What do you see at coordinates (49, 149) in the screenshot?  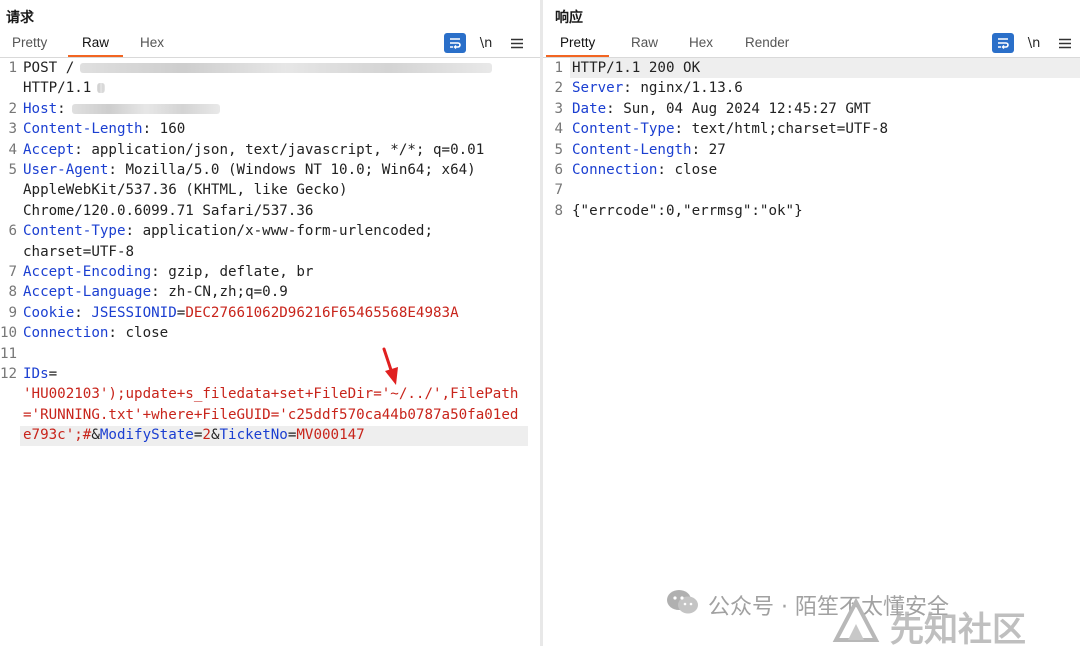 I see `code-token: Accept` at bounding box center [49, 149].